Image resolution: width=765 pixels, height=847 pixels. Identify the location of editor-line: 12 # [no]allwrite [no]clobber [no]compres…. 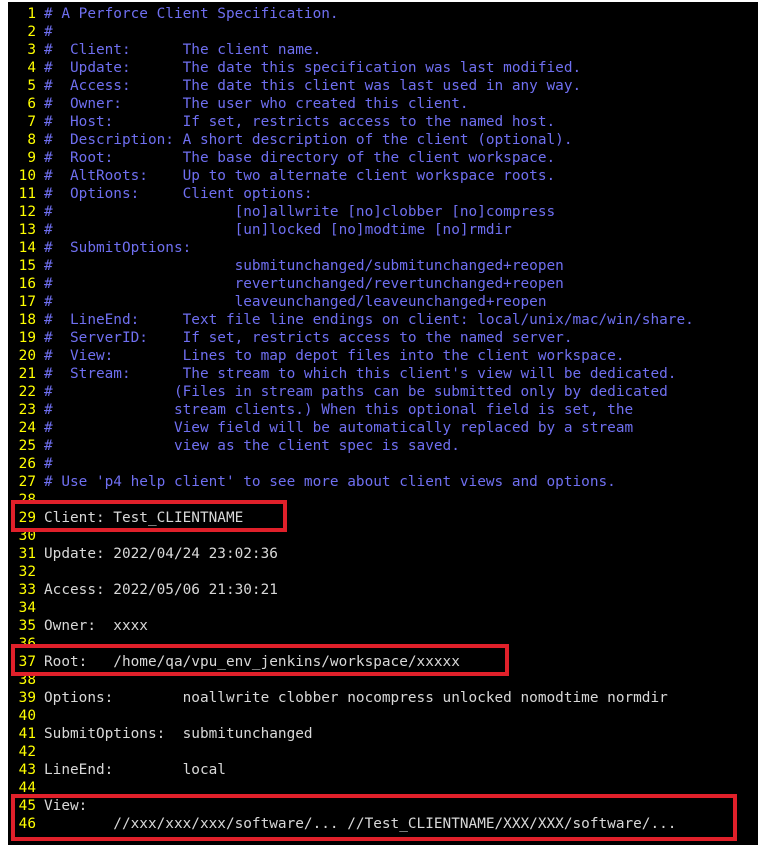
(351, 212).